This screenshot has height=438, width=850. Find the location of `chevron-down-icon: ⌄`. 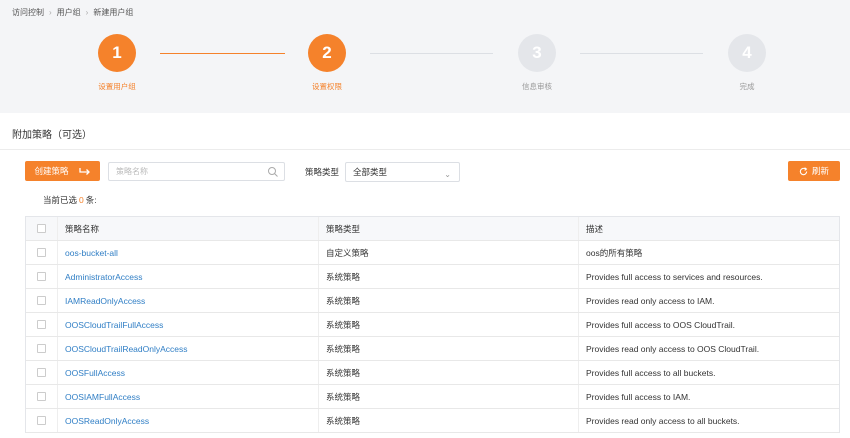

chevron-down-icon: ⌄ is located at coordinates (447, 174).